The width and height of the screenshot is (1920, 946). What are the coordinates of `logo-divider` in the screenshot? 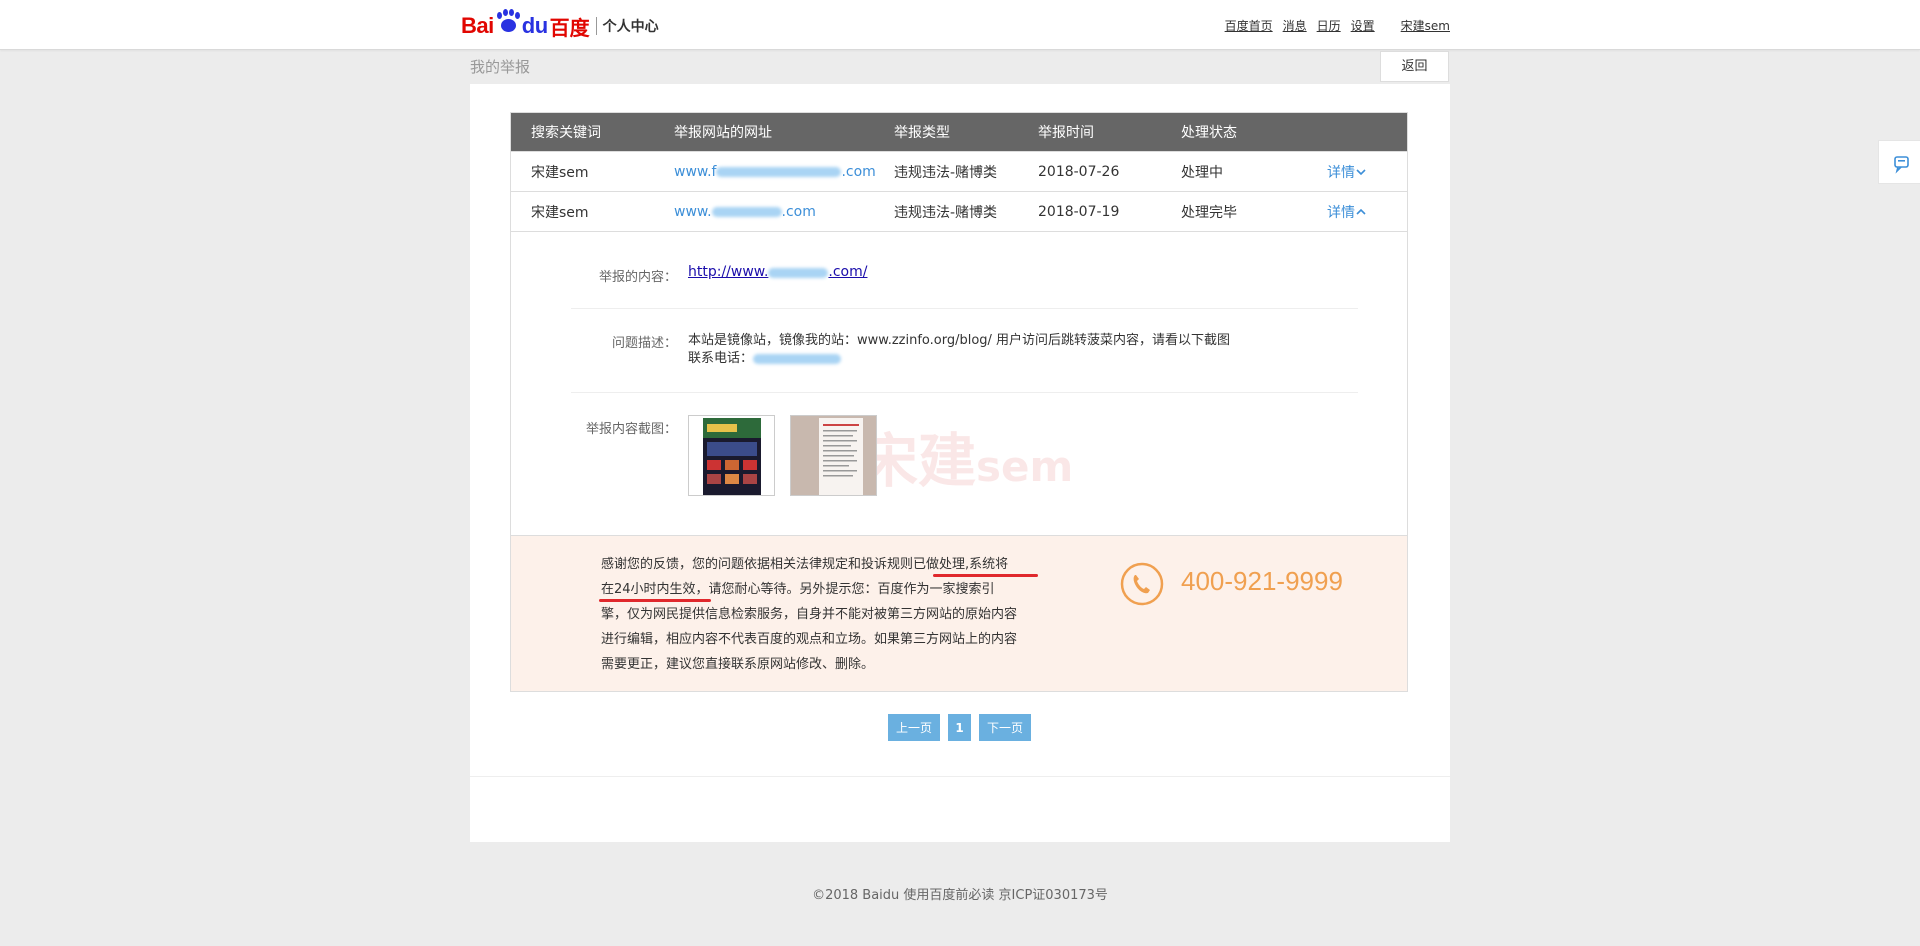 It's located at (596, 26).